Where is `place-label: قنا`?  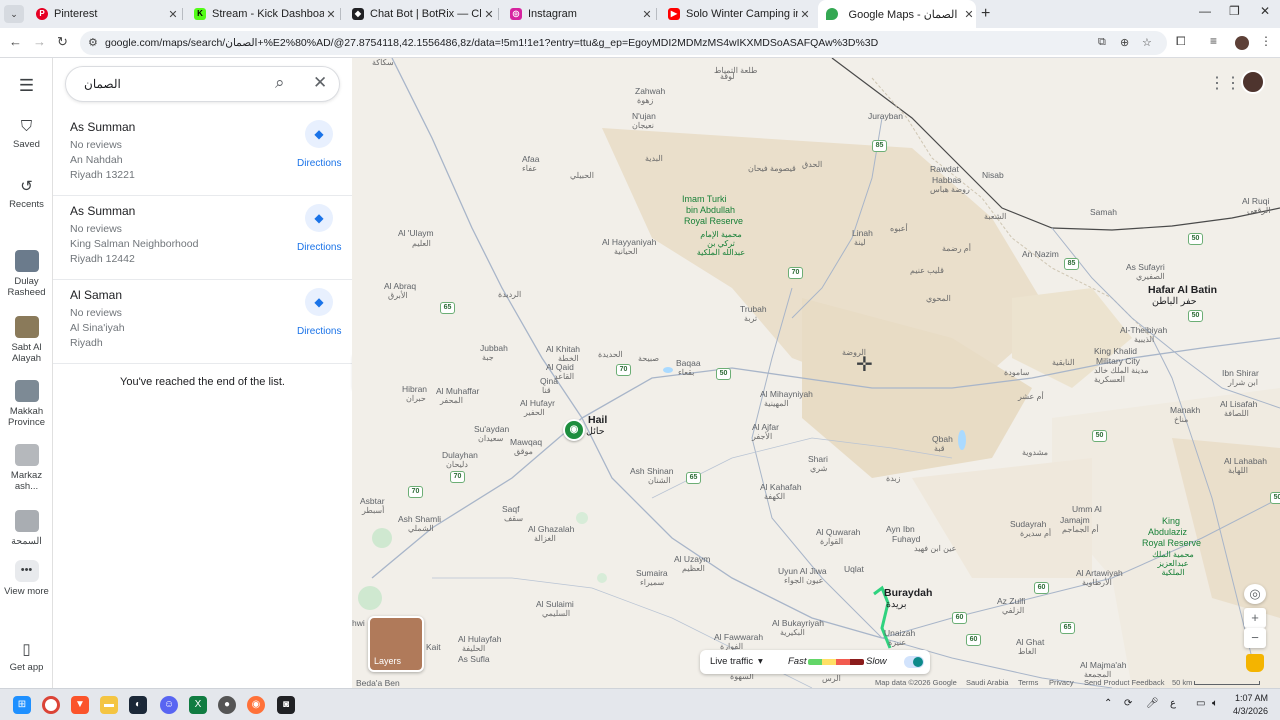
place-label: قنا is located at coordinates (546, 390).